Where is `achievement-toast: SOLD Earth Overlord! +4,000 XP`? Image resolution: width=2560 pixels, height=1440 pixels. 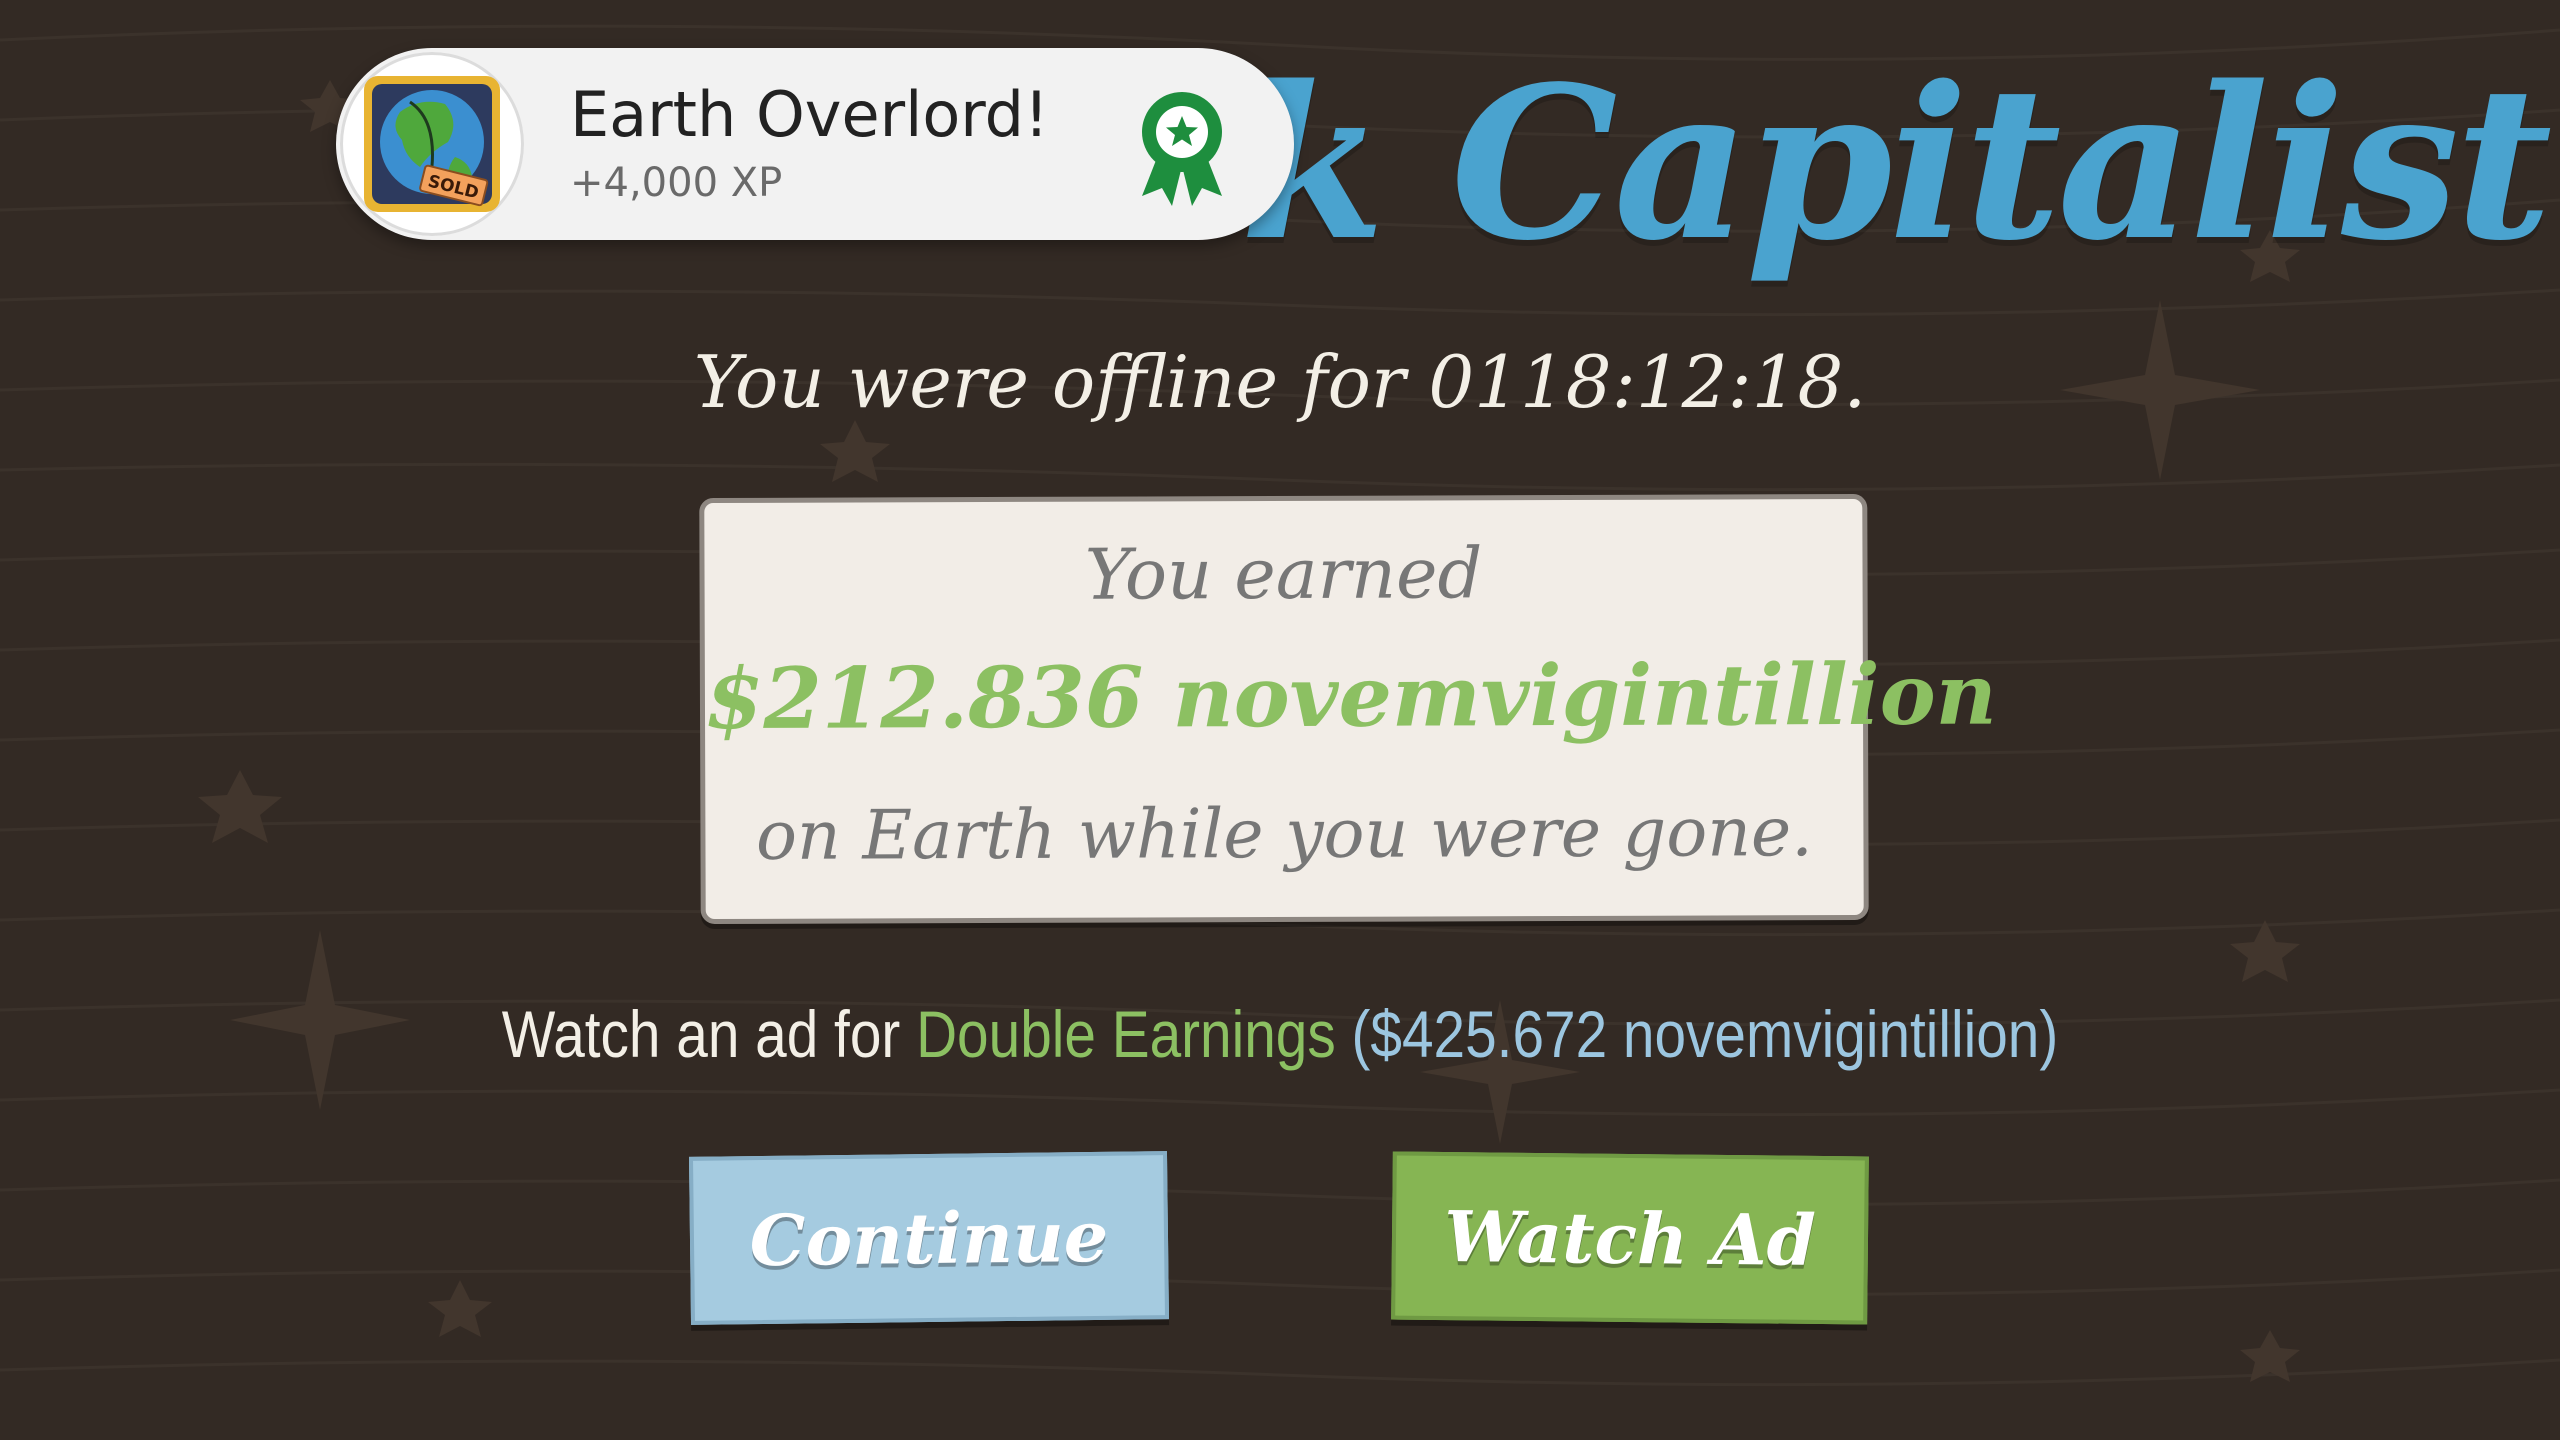 achievement-toast: SOLD Earth Overlord! +4,000 XP is located at coordinates (815, 144).